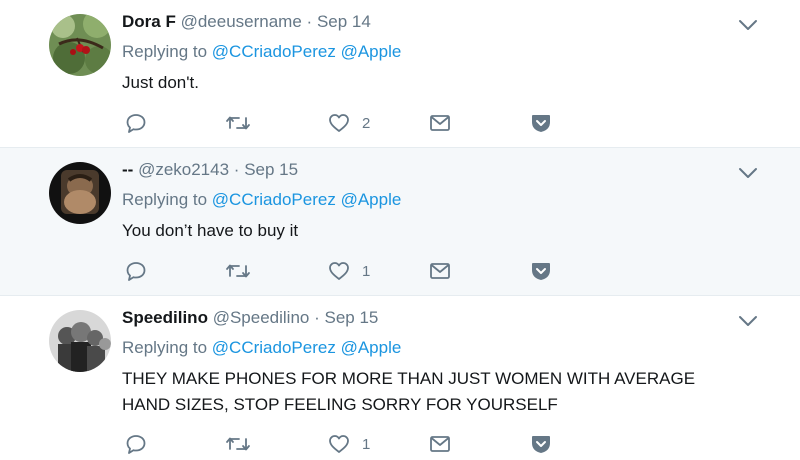  Describe the element at coordinates (165, 317) in the screenshot. I see `display-name: Speedilino` at that location.